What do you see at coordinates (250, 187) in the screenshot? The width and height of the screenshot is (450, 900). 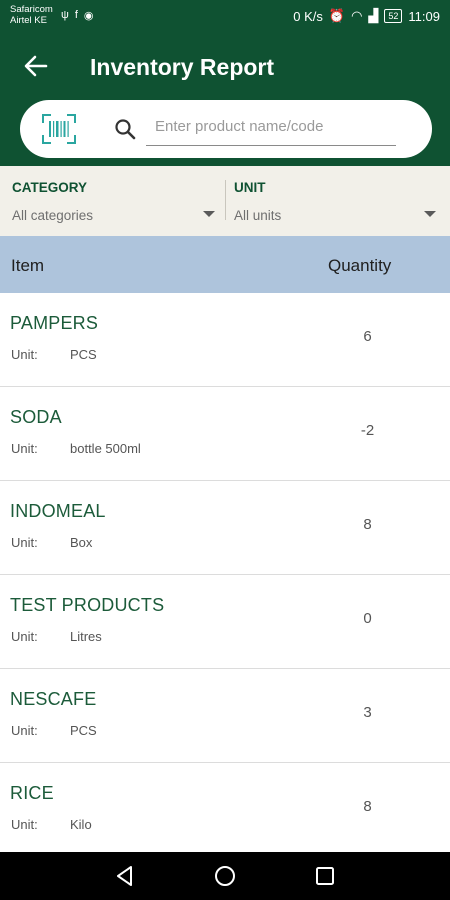 I see `unit-label: UNIT` at bounding box center [250, 187].